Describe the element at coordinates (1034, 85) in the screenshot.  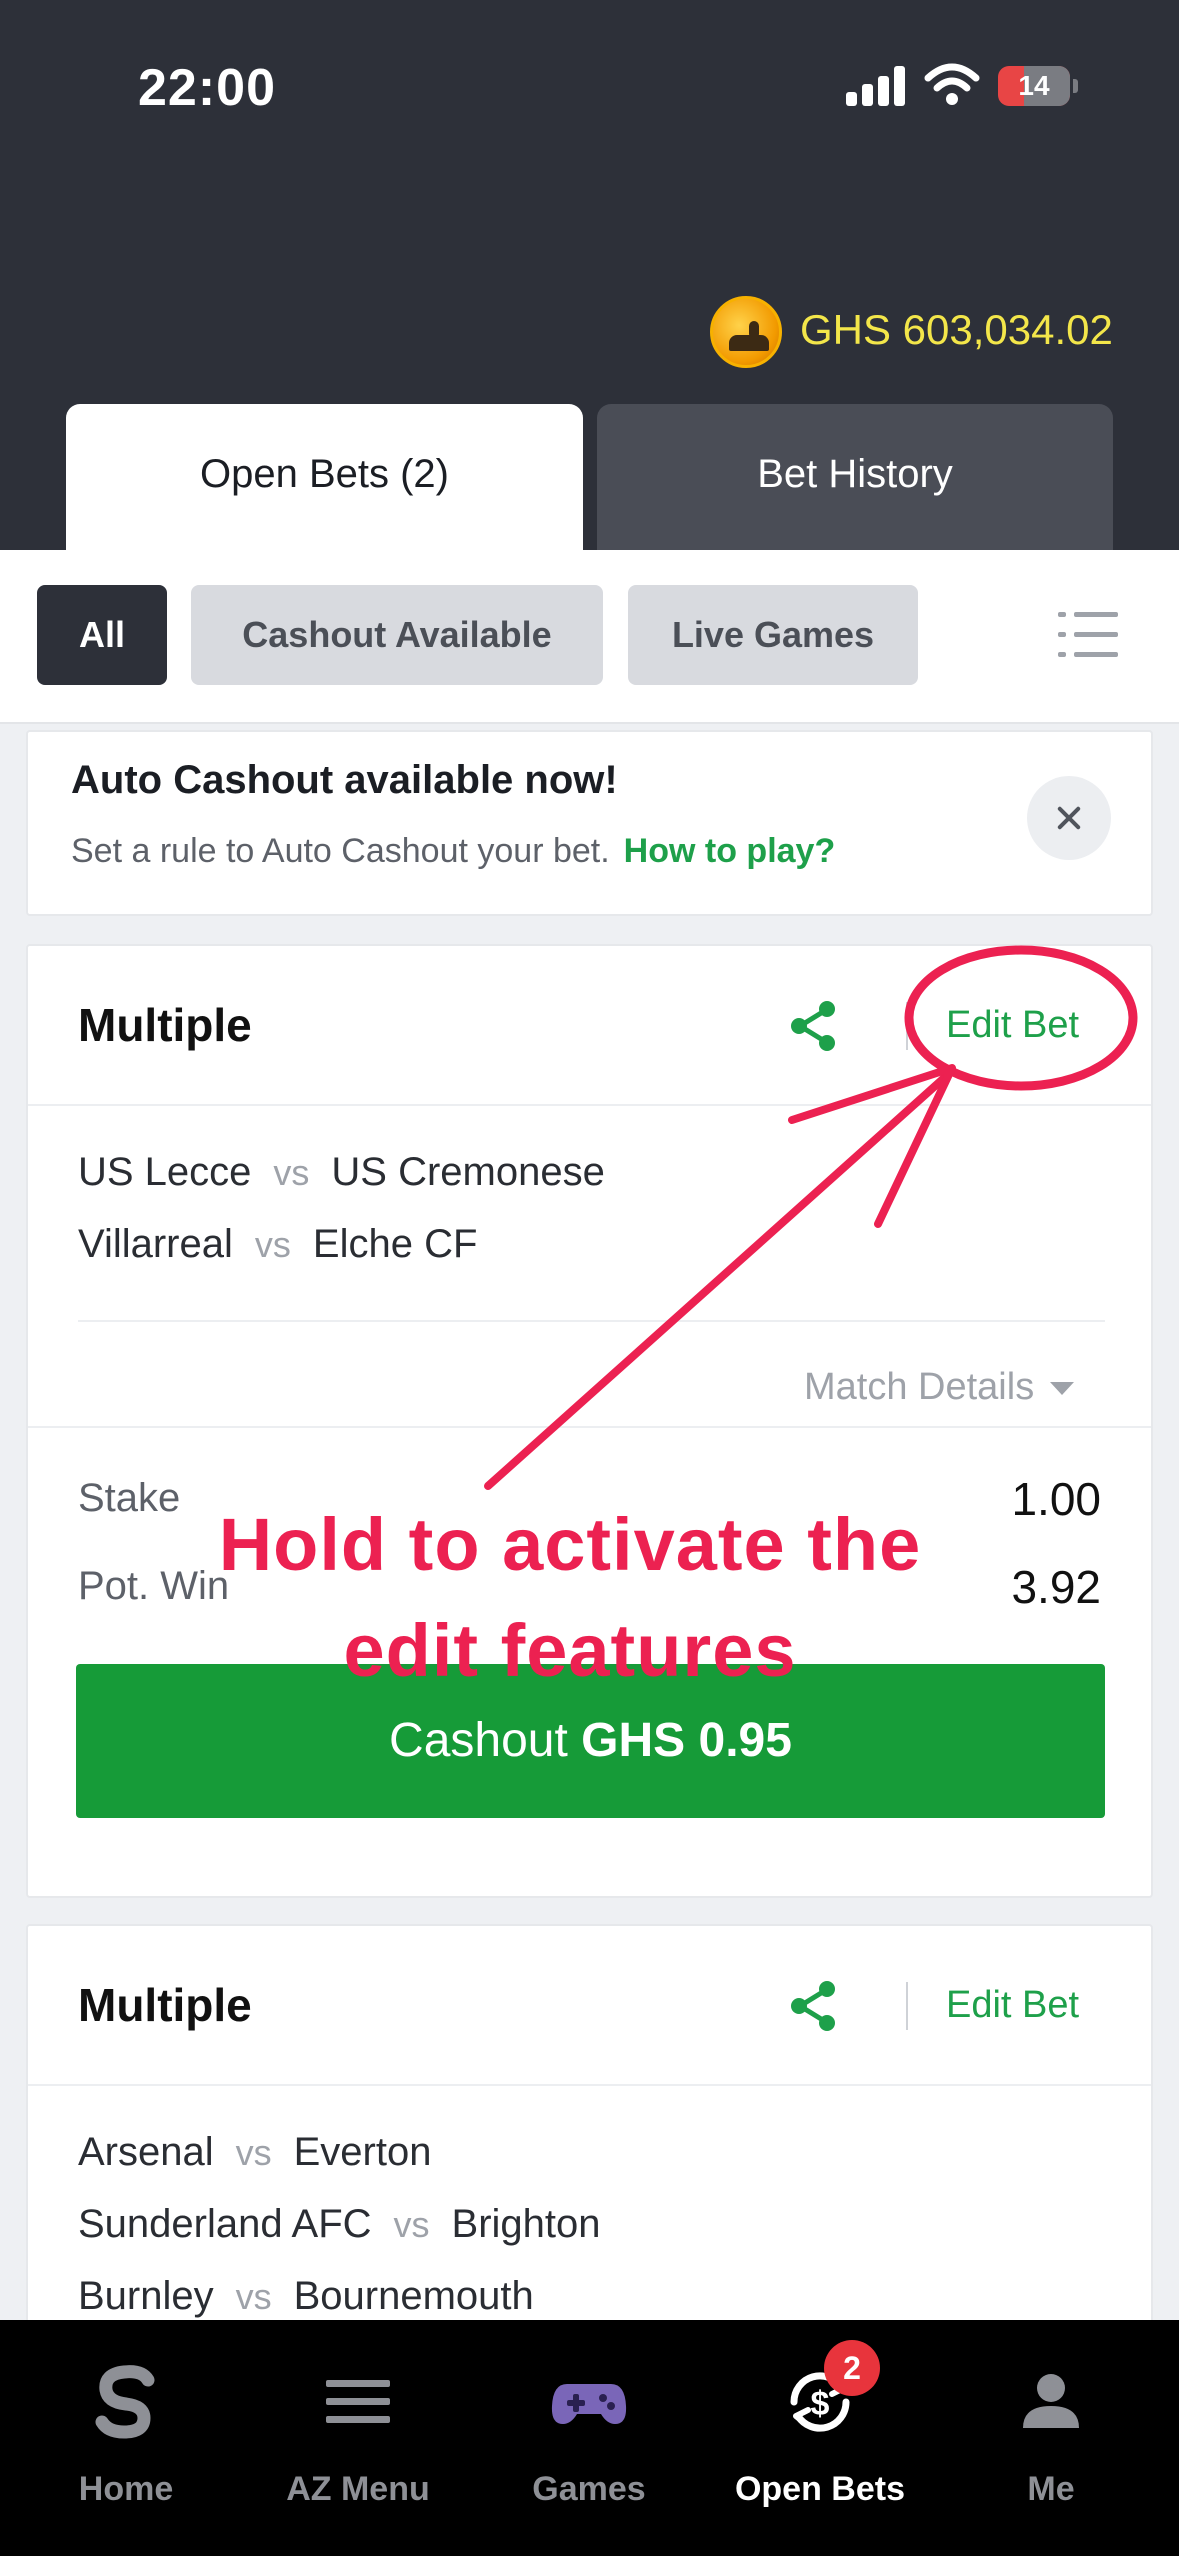
I see `battery-level: 14` at that location.